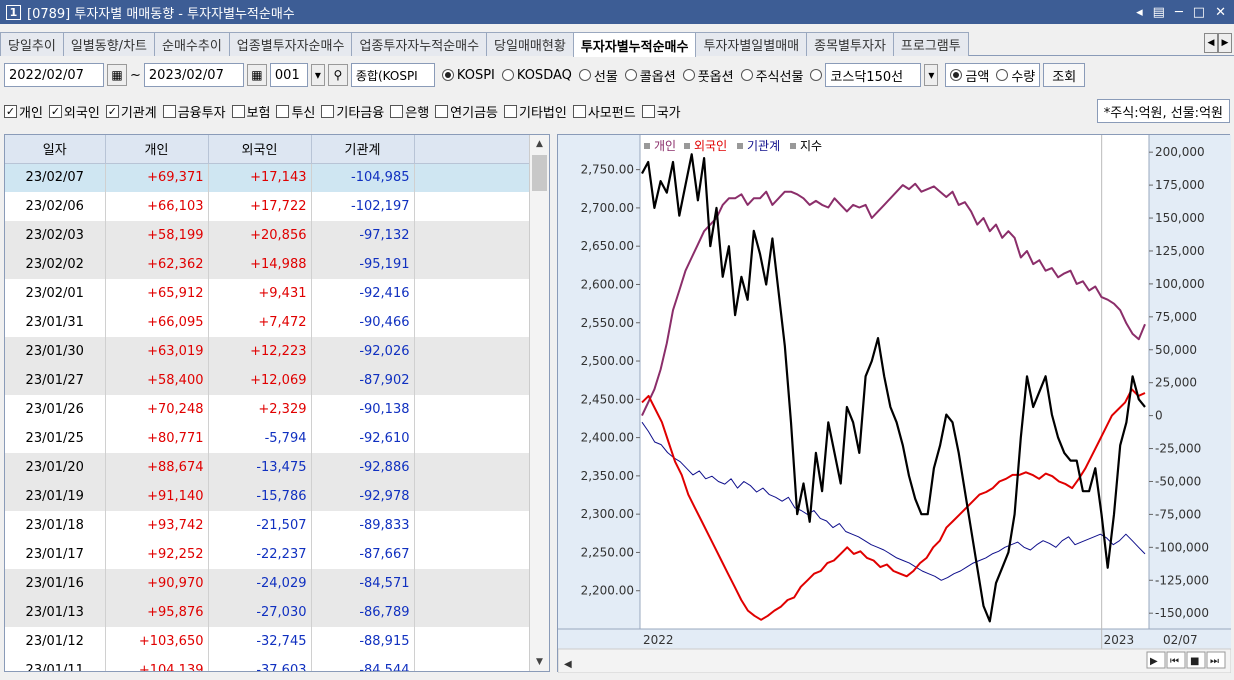 Image resolution: width=1234 pixels, height=680 pixels. I want to click on filter-private-fund-box, so click(579, 111).